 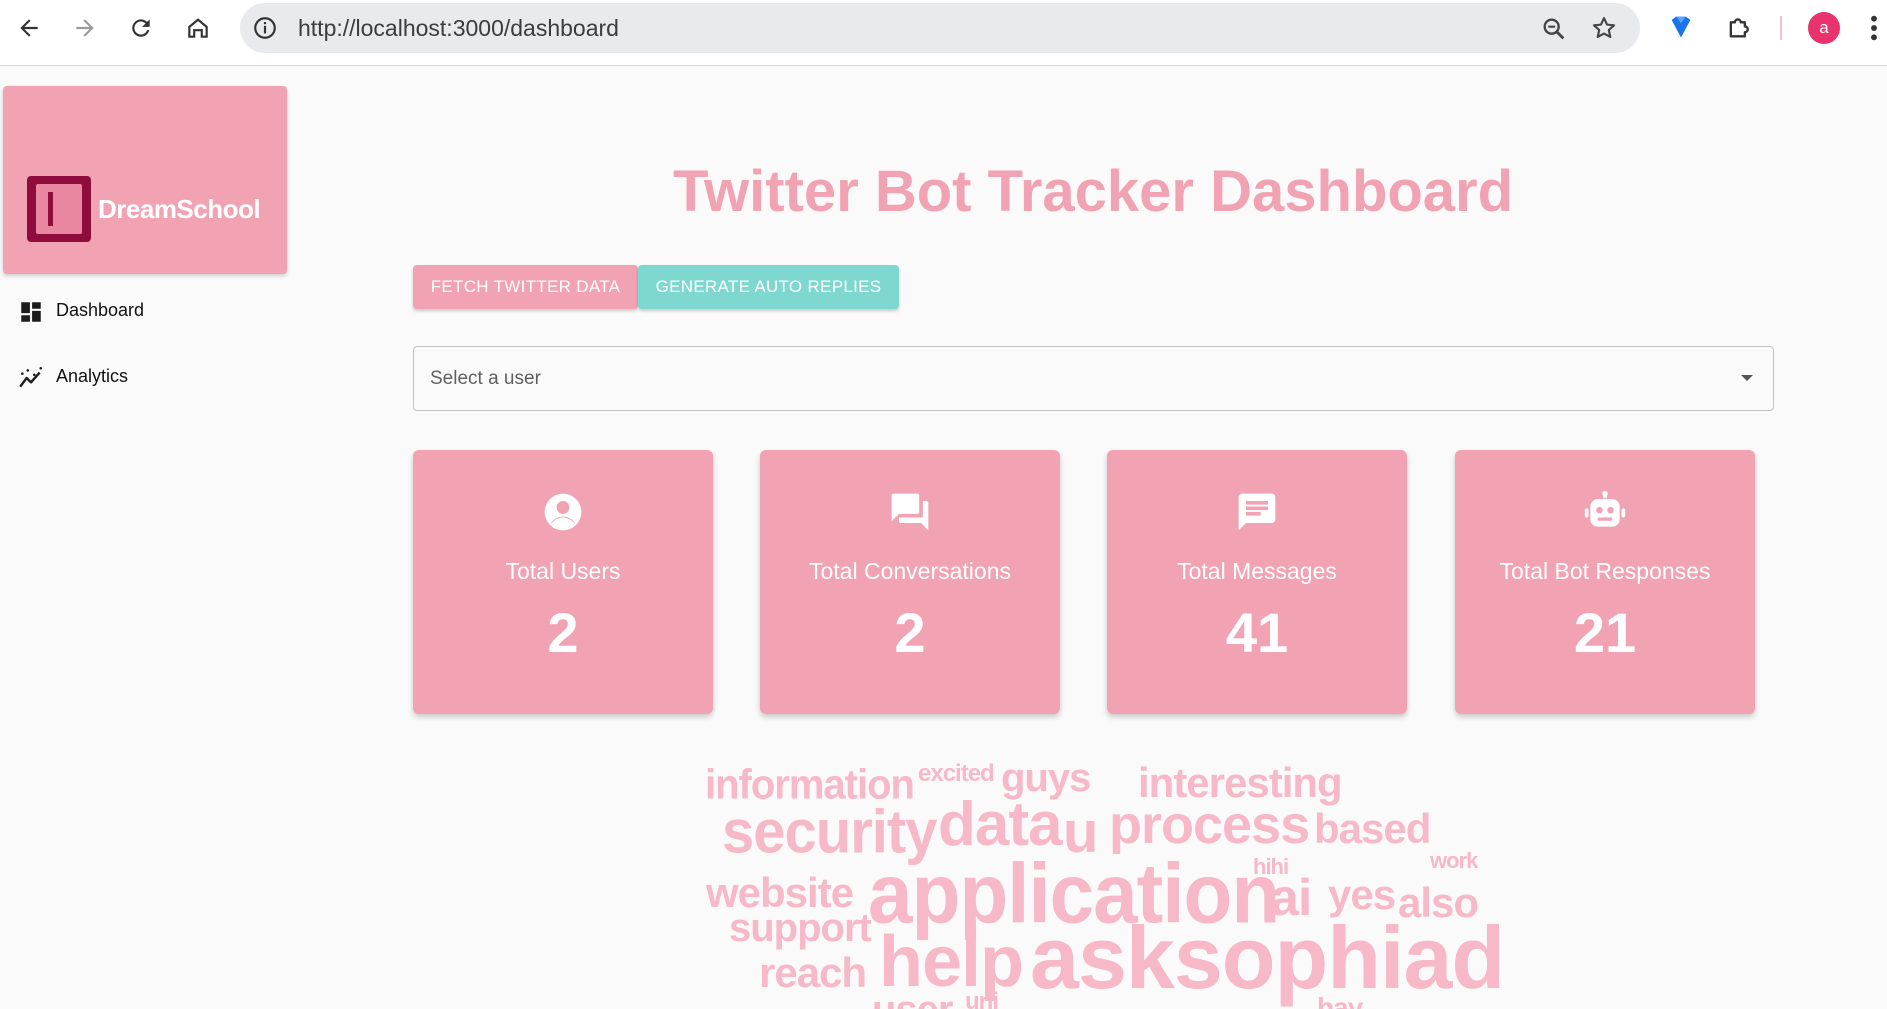 I want to click on toolbar-separator, so click(x=1781, y=28).